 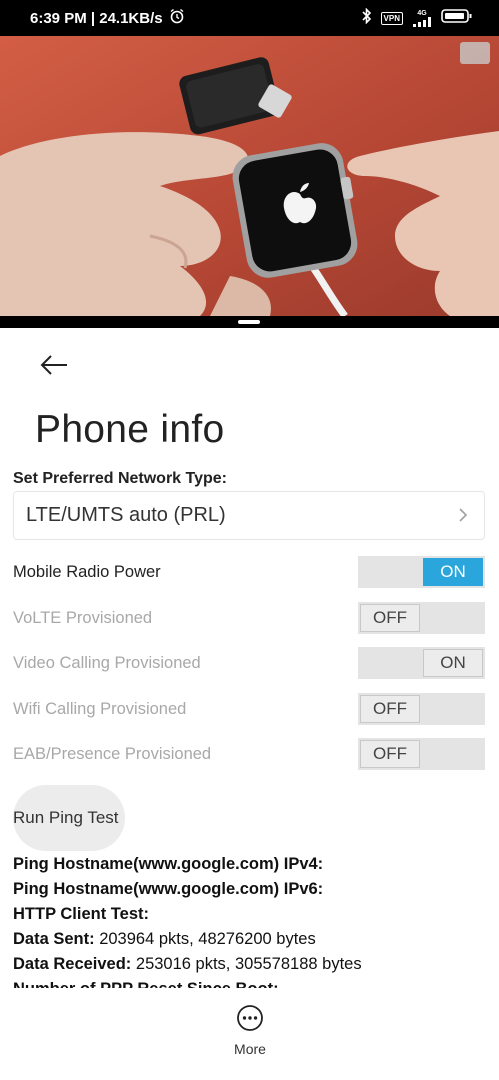 What do you see at coordinates (422, 18) in the screenshot?
I see `signal-icon: 4G` at bounding box center [422, 18].